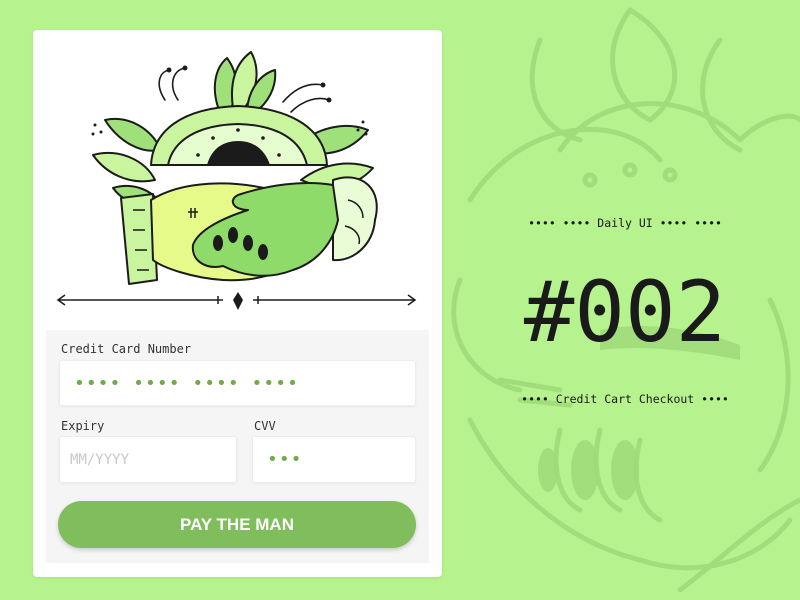 This screenshot has height=600, width=800. I want to click on card-number-label: Credit Card Number, so click(126, 349).